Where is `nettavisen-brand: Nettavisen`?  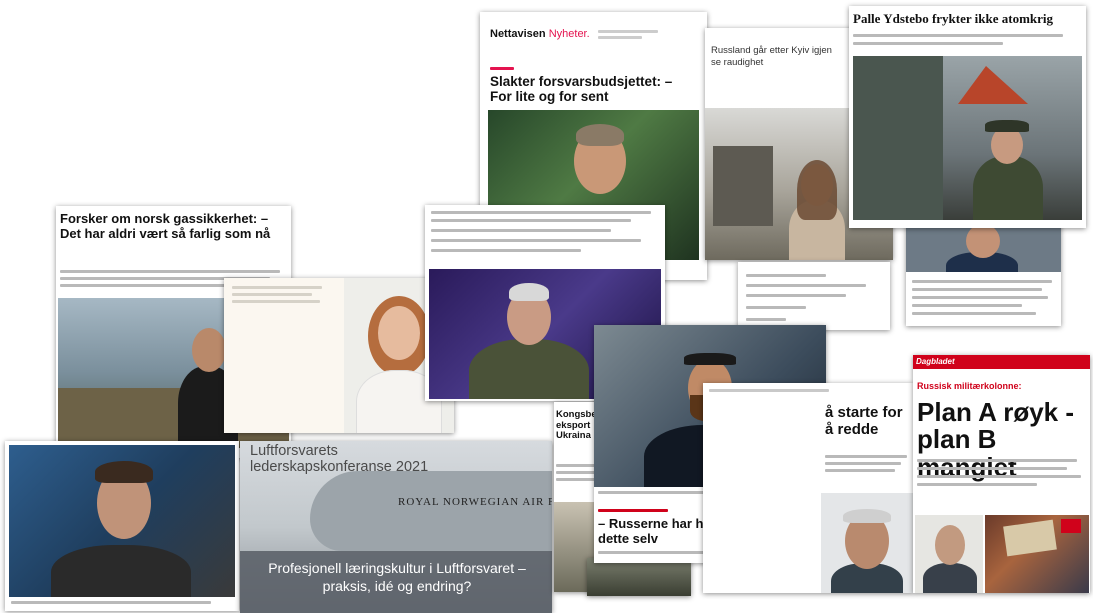 nettavisen-brand: Nettavisen is located at coordinates (518, 34).